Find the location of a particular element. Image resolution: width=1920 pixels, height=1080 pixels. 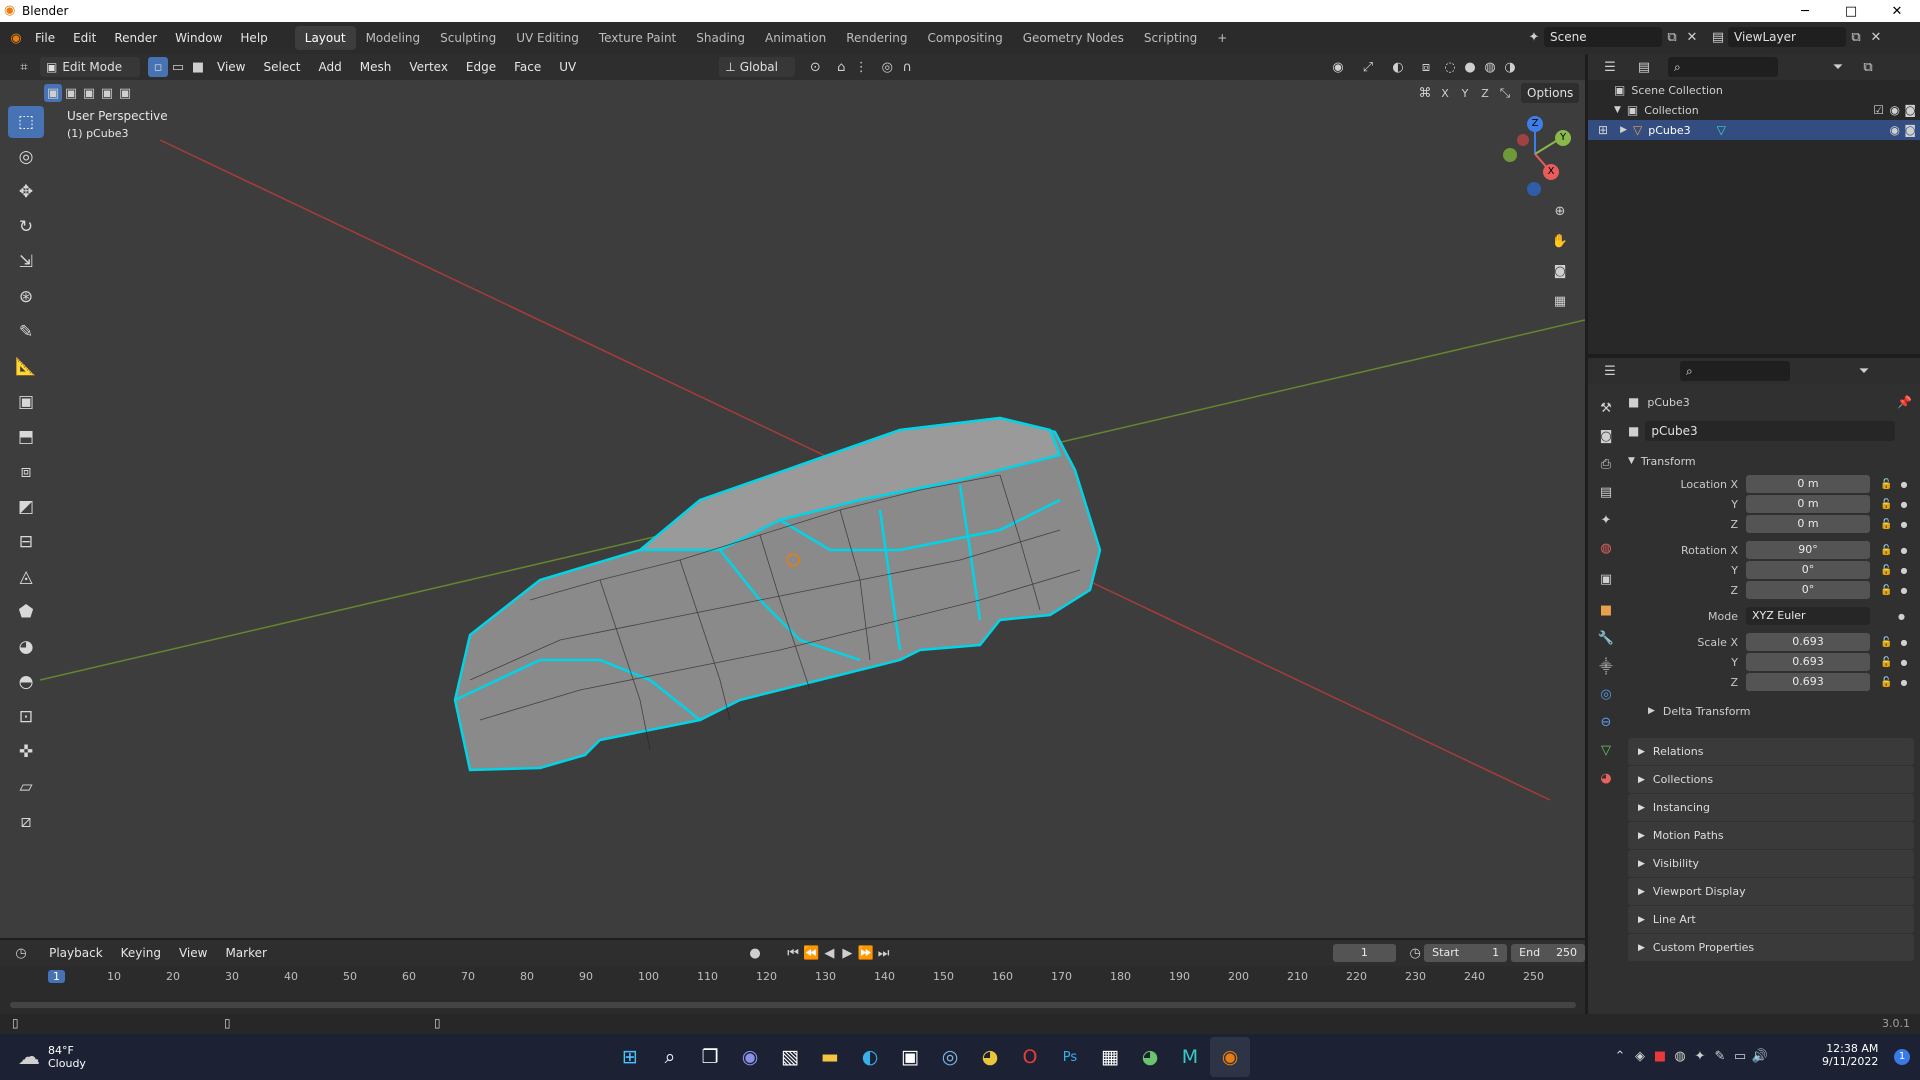

face-select-icon: ■ is located at coordinates (198, 67).